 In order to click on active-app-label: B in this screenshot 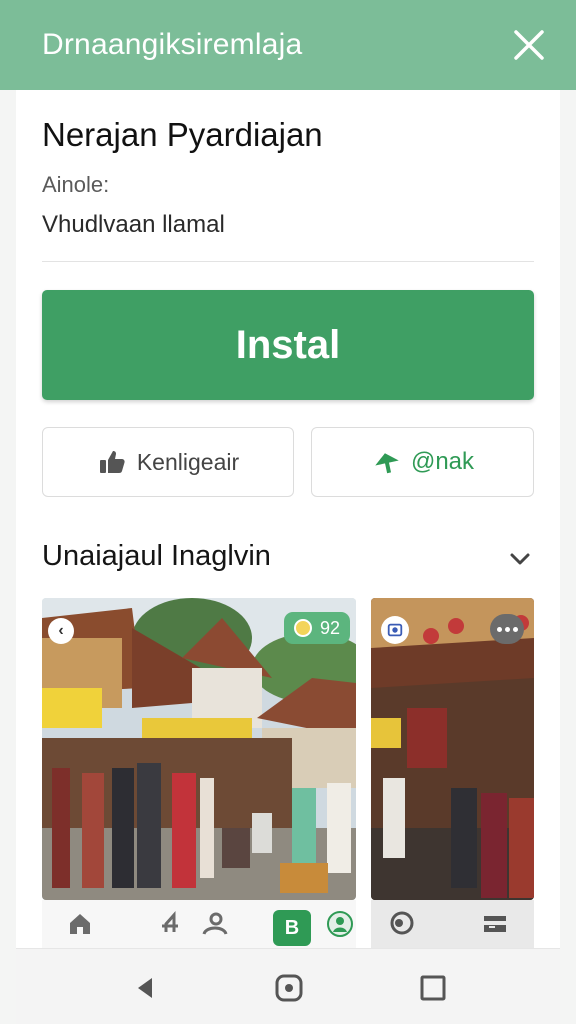, I will do `click(292, 927)`.